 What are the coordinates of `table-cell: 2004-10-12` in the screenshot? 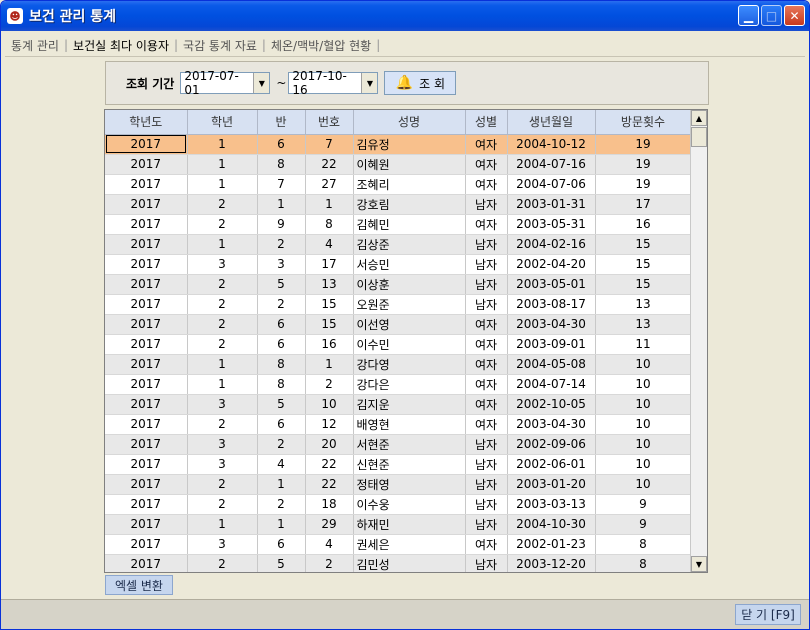 It's located at (551, 144).